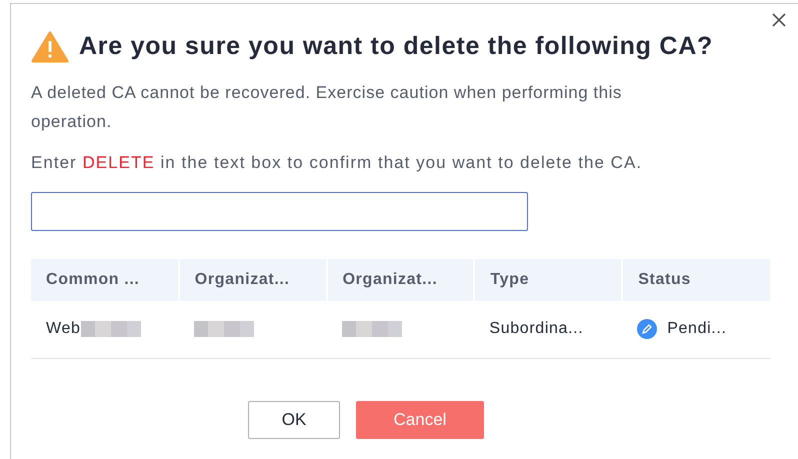 The image size is (798, 459). Describe the element at coordinates (294, 419) in the screenshot. I see `ok-button: OK` at that location.